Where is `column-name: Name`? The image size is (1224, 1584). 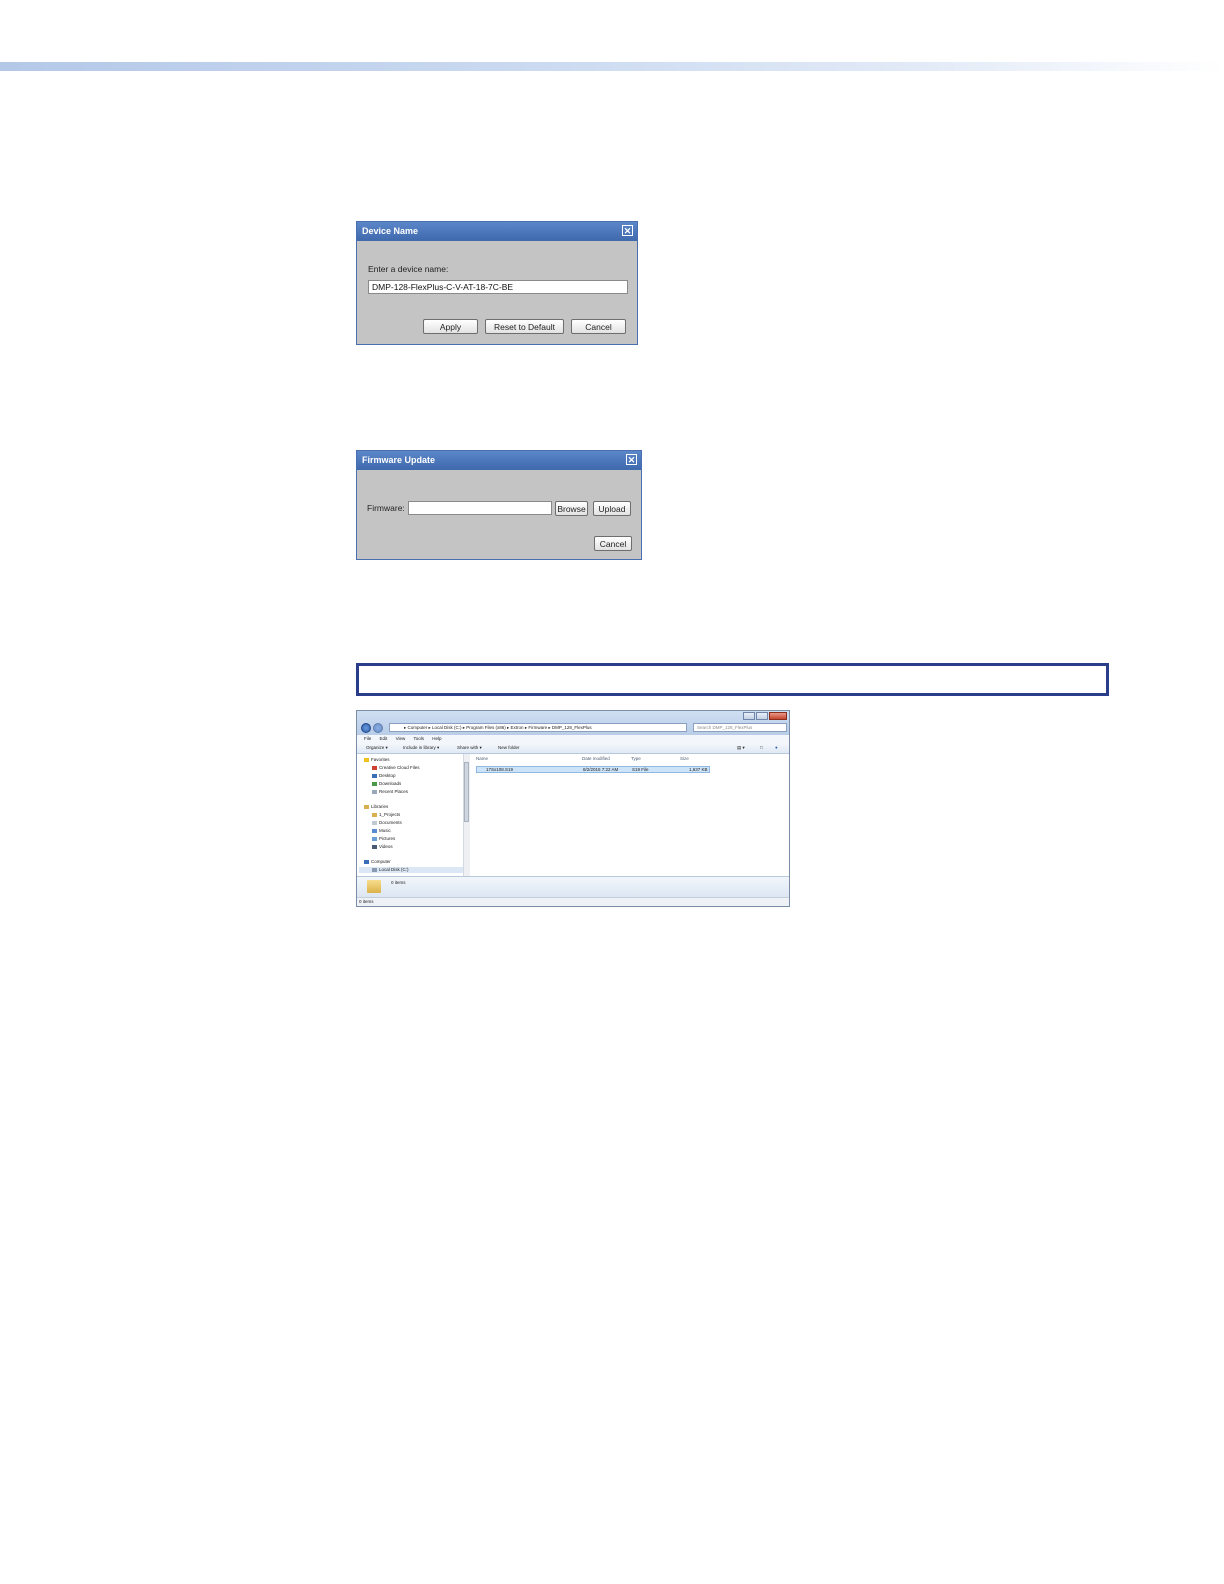
column-name: Name is located at coordinates (482, 758).